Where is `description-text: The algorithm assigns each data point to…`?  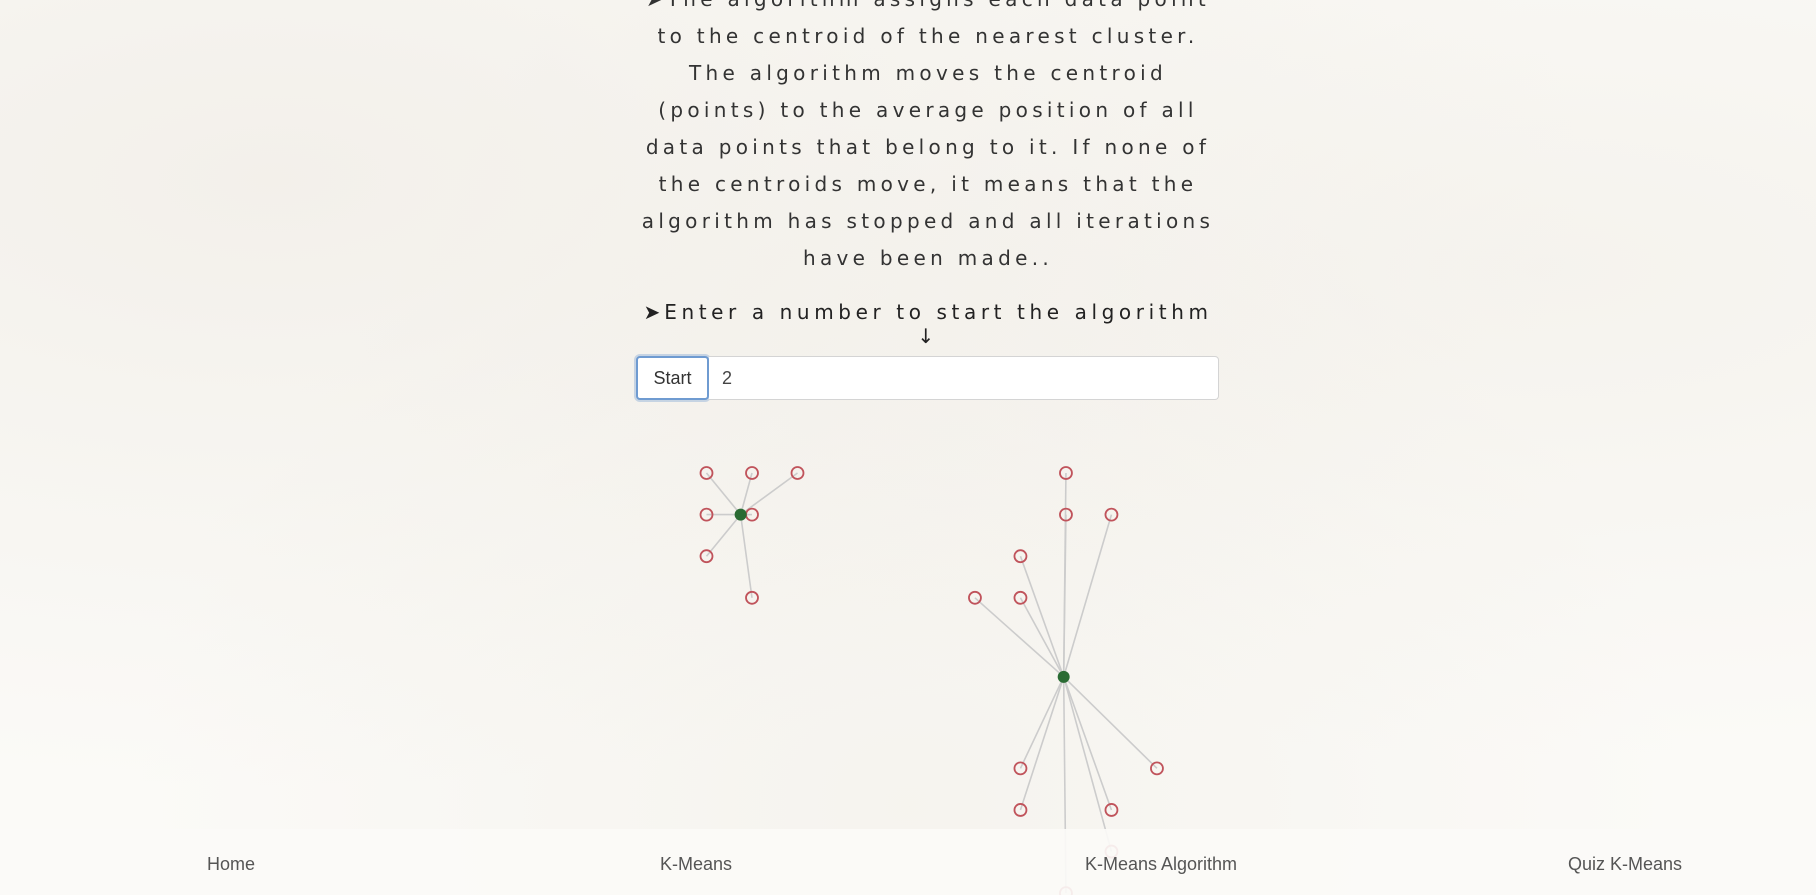
description-text: The algorithm assigns each data point to… is located at coordinates (928, 135).